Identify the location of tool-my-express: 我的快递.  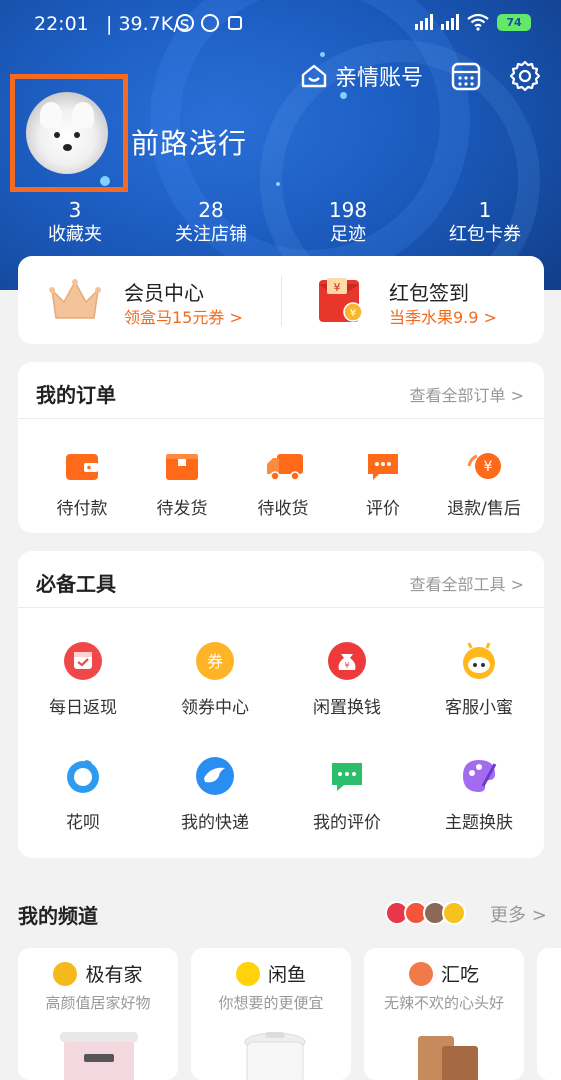
(215, 794).